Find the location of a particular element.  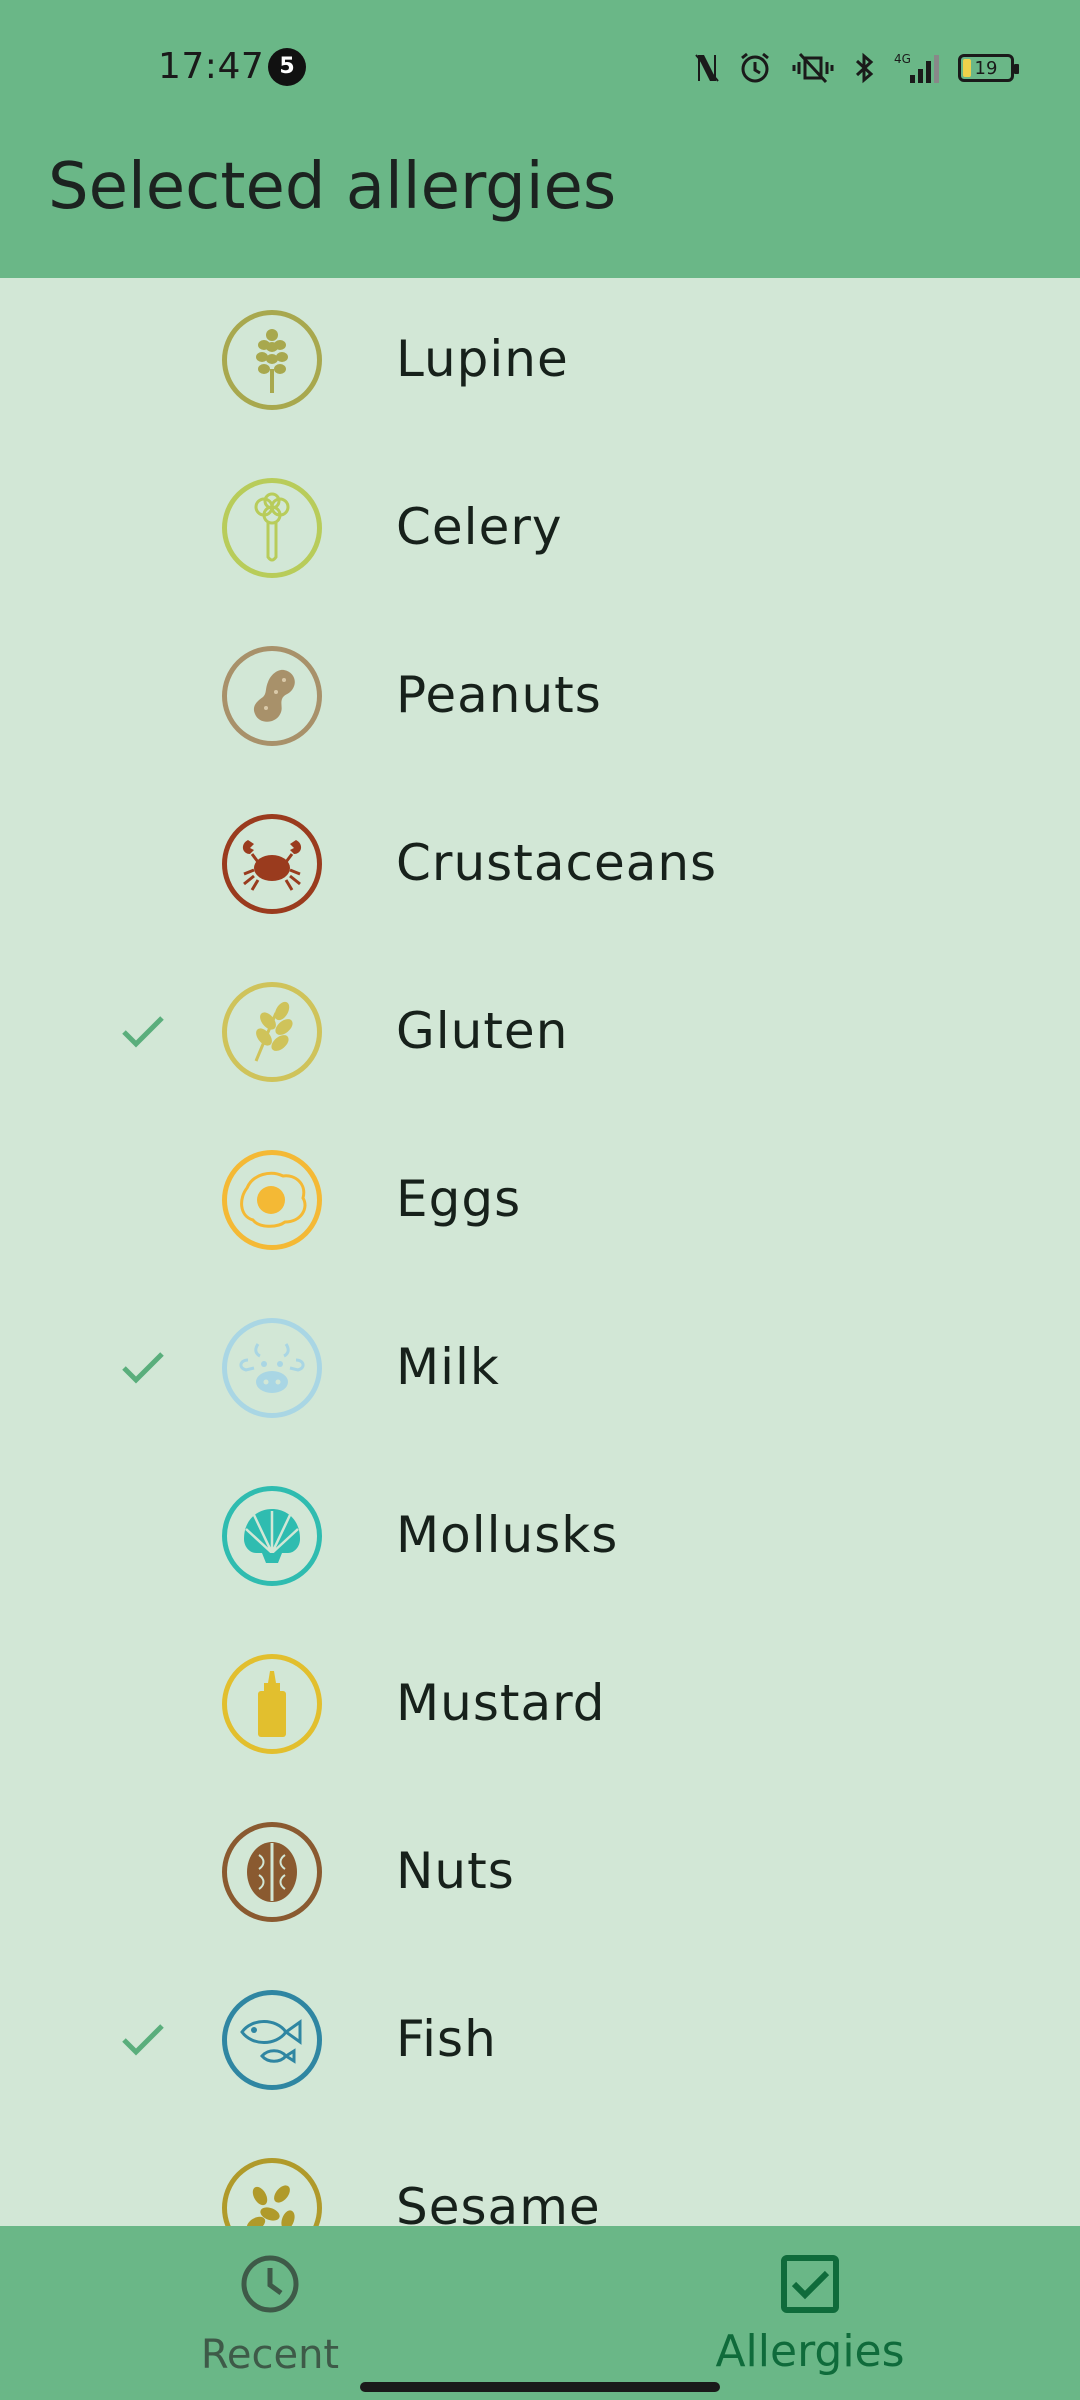

allergy-item-sesame: Sesame is located at coordinates (540, 2176).